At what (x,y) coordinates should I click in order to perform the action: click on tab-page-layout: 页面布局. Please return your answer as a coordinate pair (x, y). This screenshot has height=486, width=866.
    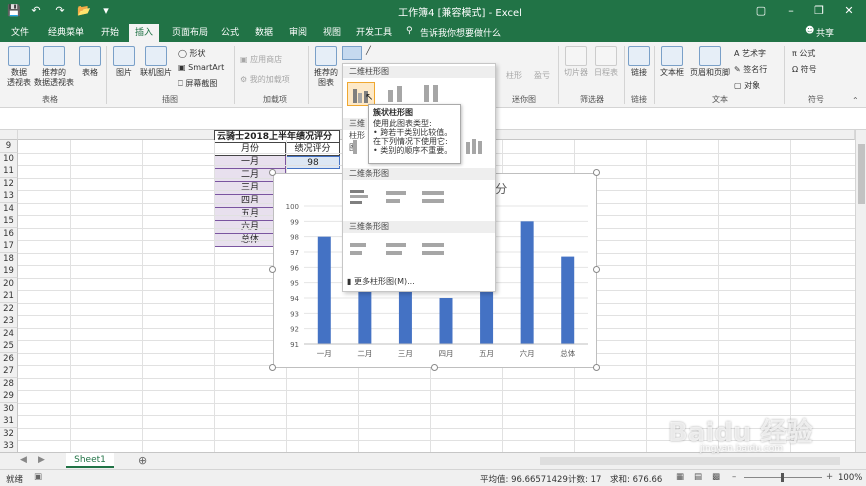
    Looking at the image, I should click on (190, 33).